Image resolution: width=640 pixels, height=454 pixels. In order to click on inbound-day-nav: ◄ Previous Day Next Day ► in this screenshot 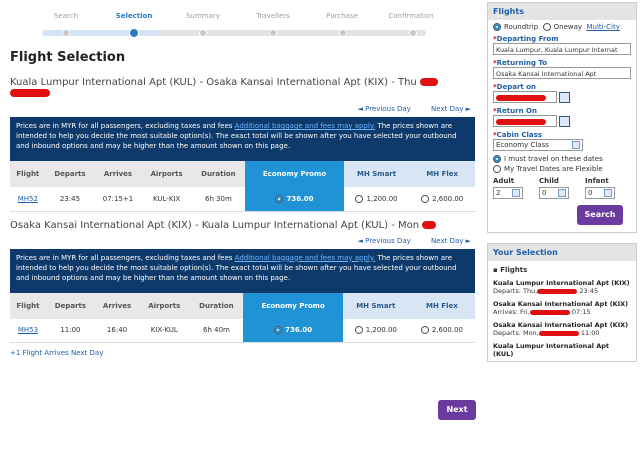, I will do `click(240, 241)`.